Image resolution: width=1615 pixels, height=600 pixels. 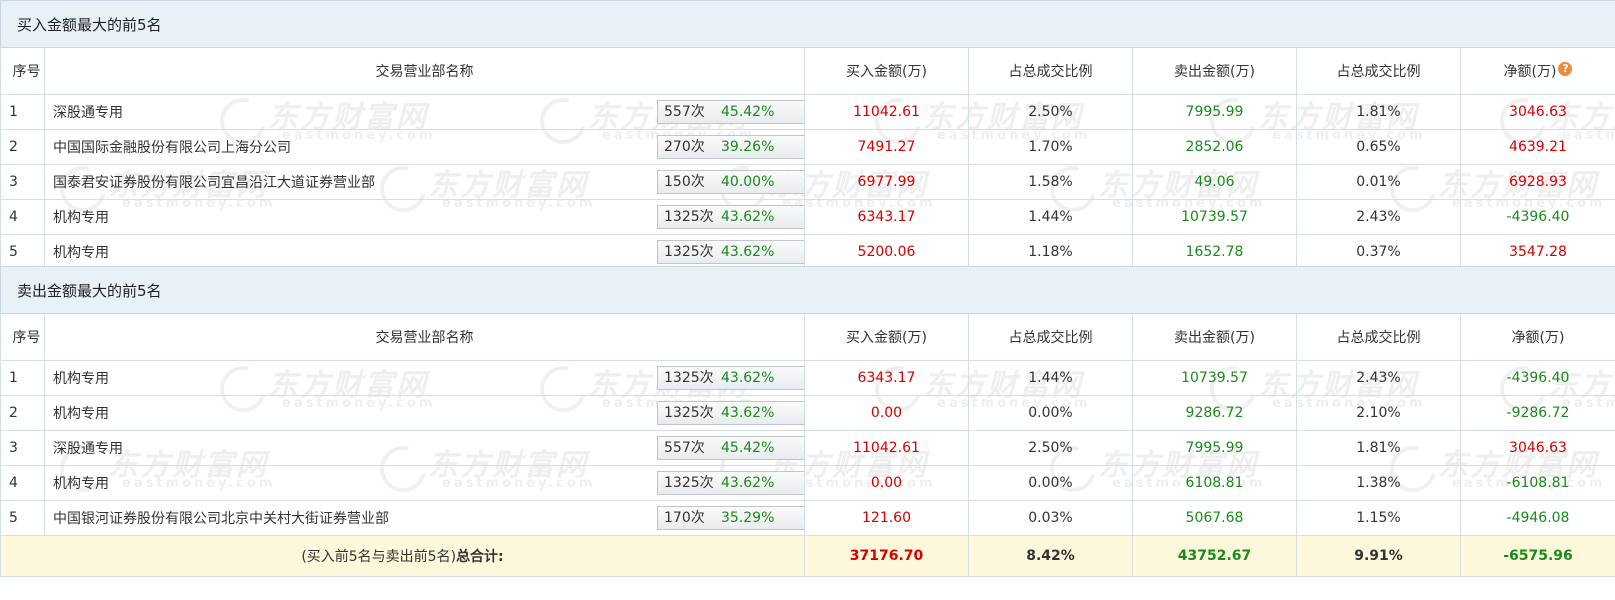 What do you see at coordinates (379, 557) in the screenshot?
I see `total-label-prefix: (买入前5名与卖出前5名)` at bounding box center [379, 557].